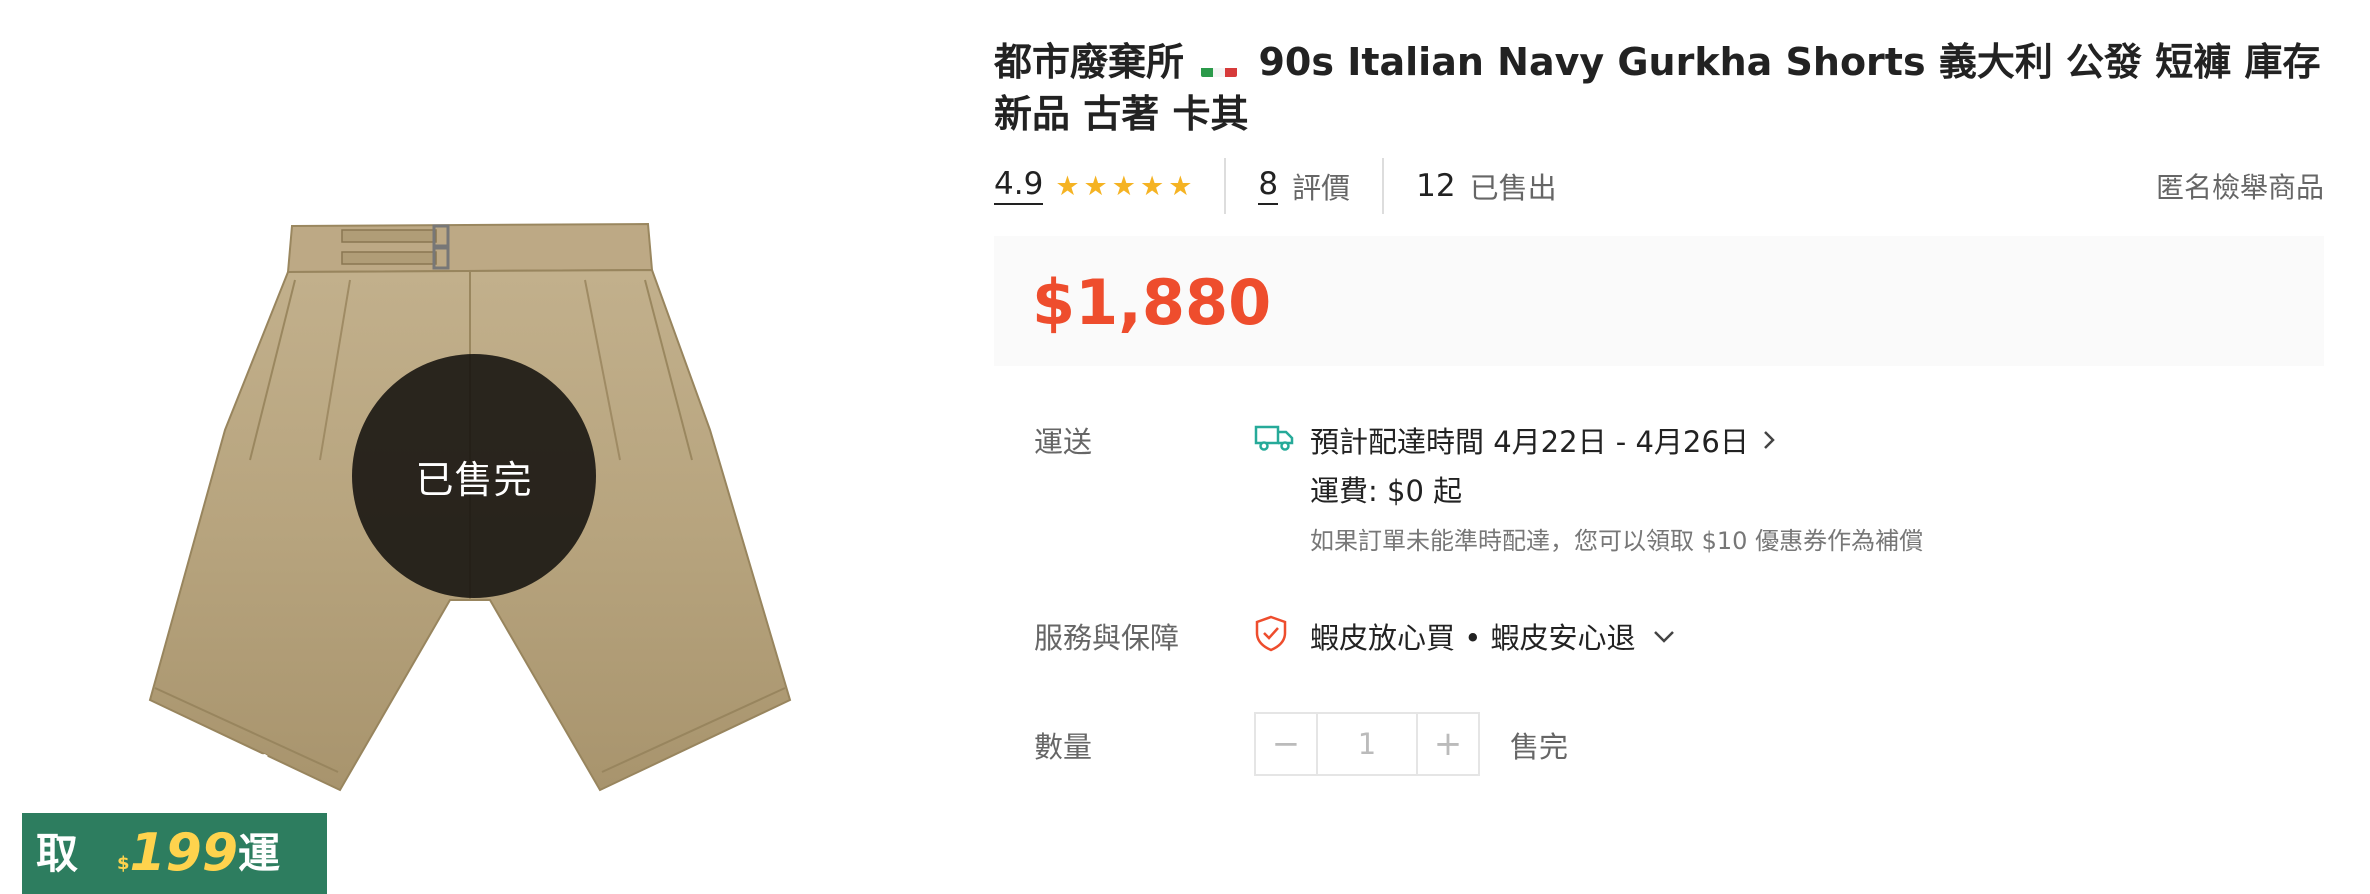  What do you see at coordinates (474, 476) in the screenshot?
I see `soldout-overlay: 已售完` at bounding box center [474, 476].